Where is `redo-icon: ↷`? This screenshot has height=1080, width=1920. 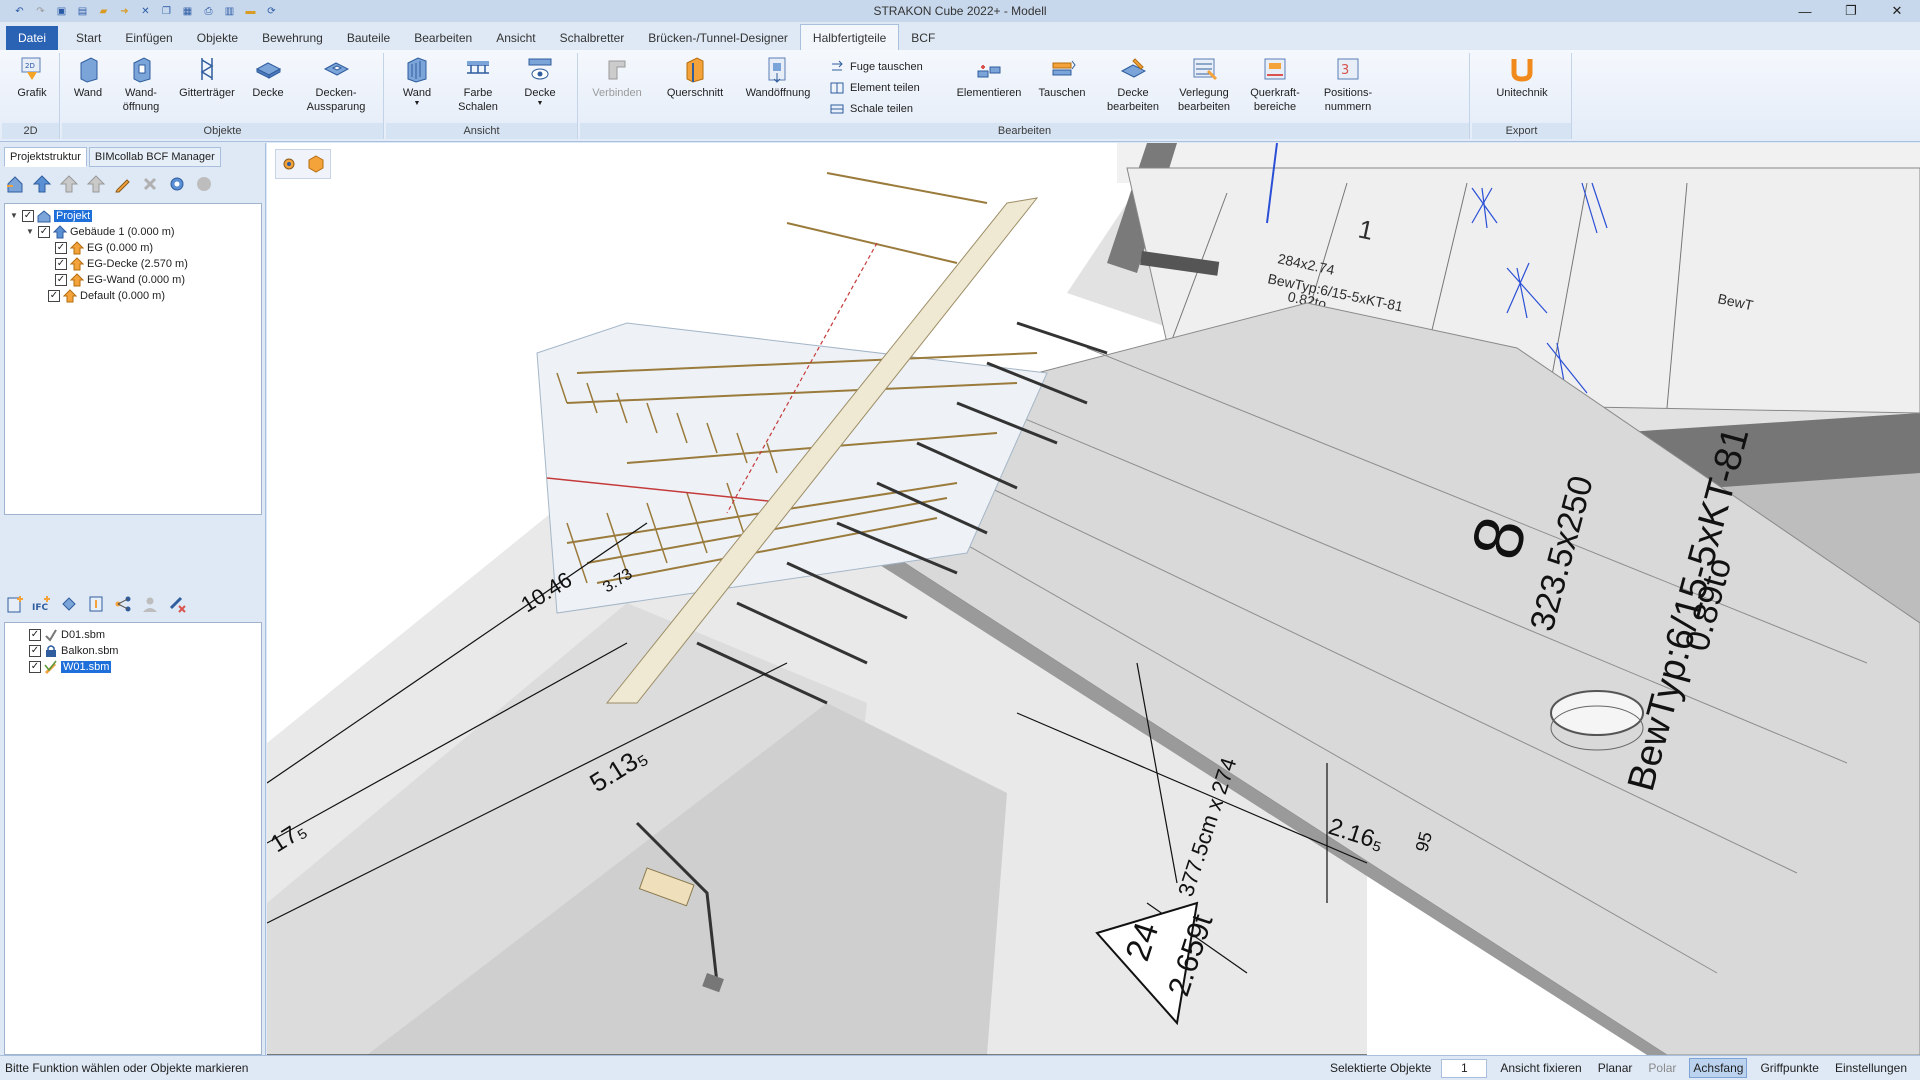 redo-icon: ↷ is located at coordinates (40, 11).